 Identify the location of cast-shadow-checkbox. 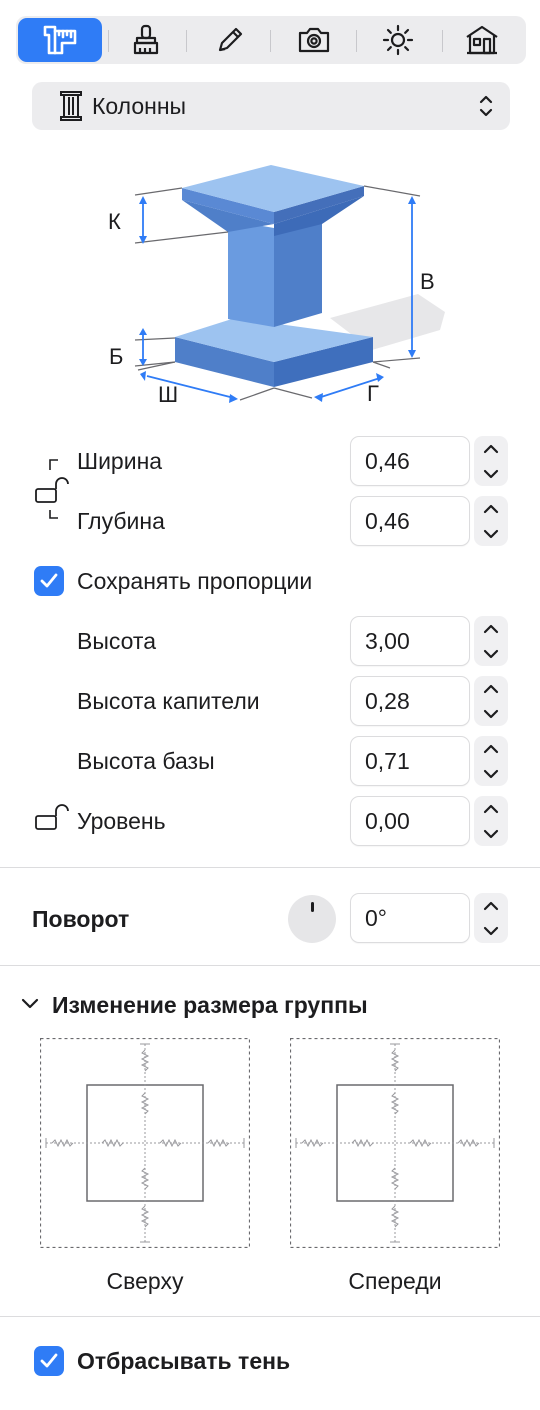
(49, 1361).